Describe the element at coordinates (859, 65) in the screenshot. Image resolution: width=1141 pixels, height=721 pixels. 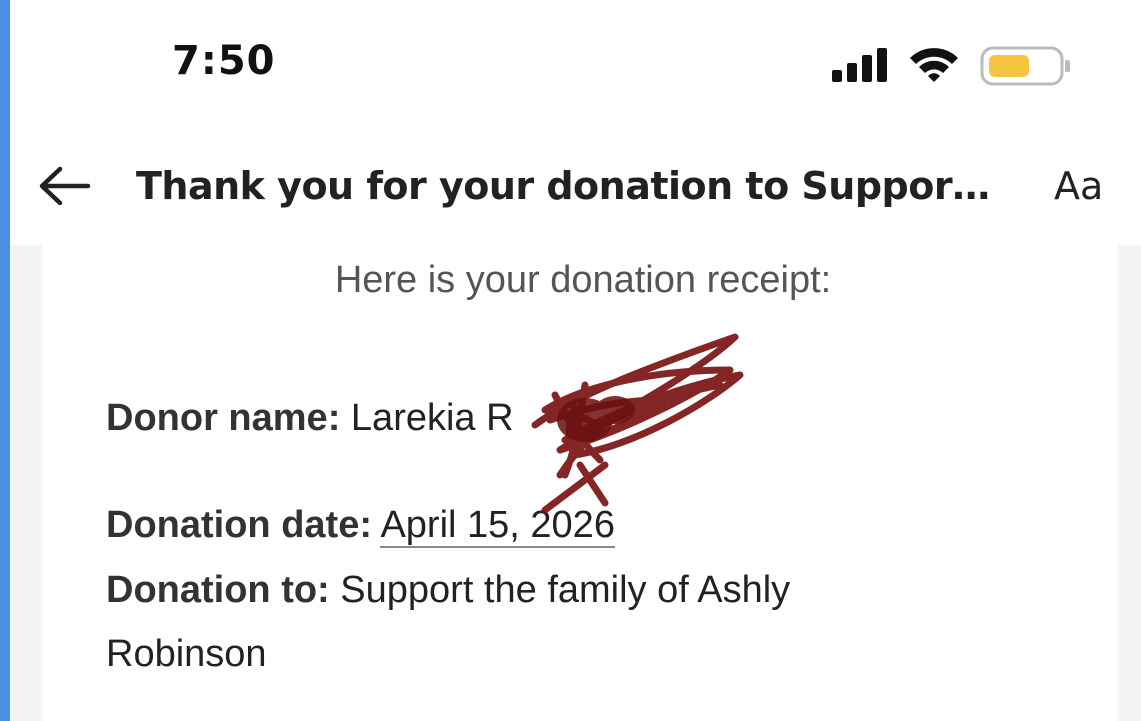
I see `cellular-signal-icon` at that location.